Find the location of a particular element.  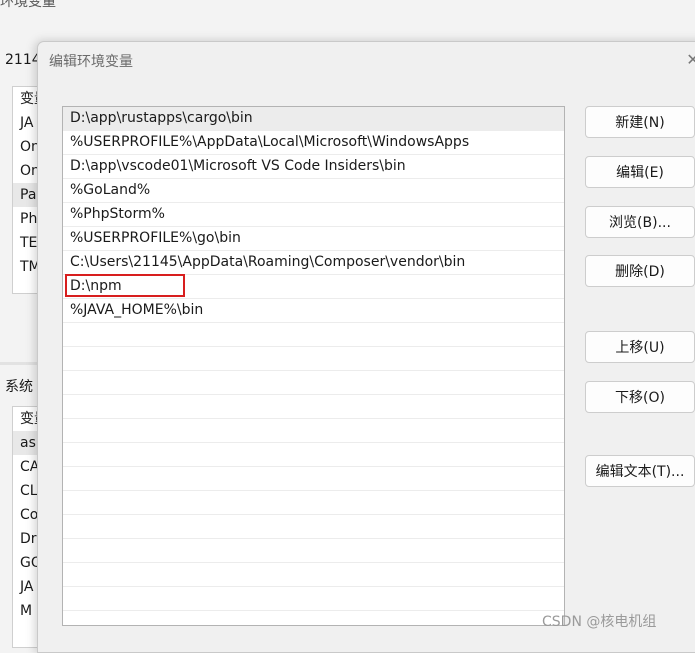

path-row: %GoLand% is located at coordinates (313, 191).